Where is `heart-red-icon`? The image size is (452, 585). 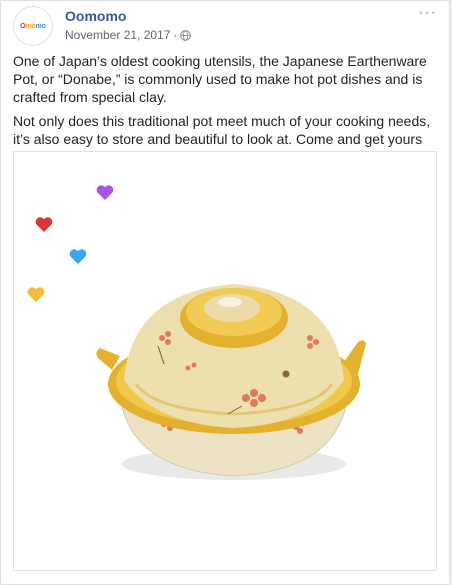
heart-red-icon is located at coordinates (44, 224).